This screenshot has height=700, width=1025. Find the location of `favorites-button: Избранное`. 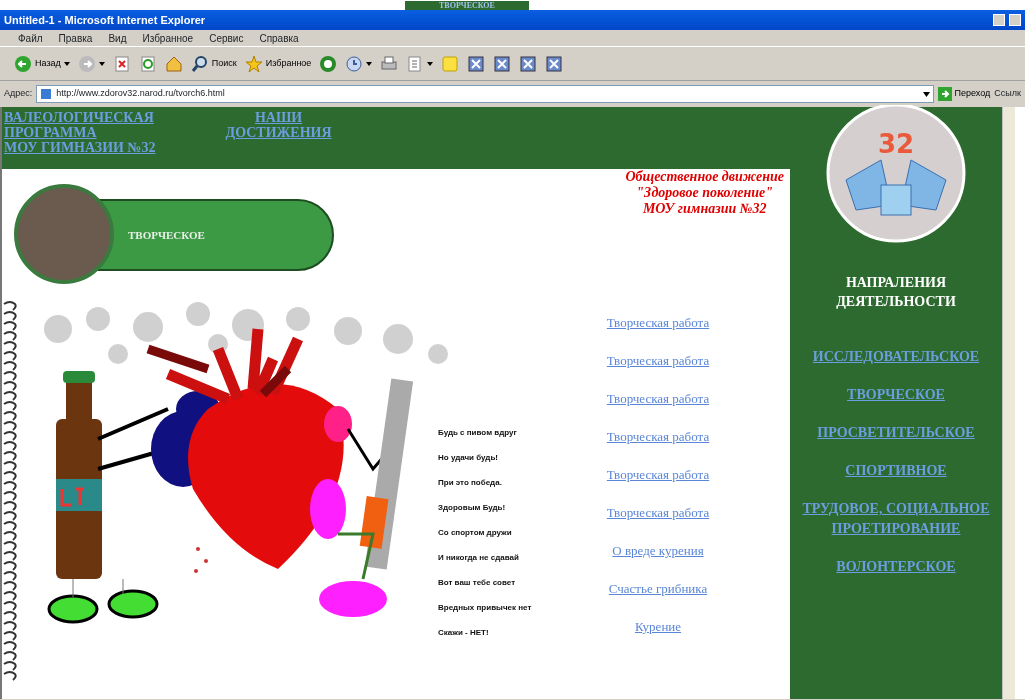

favorites-button: Избранное is located at coordinates (278, 63).